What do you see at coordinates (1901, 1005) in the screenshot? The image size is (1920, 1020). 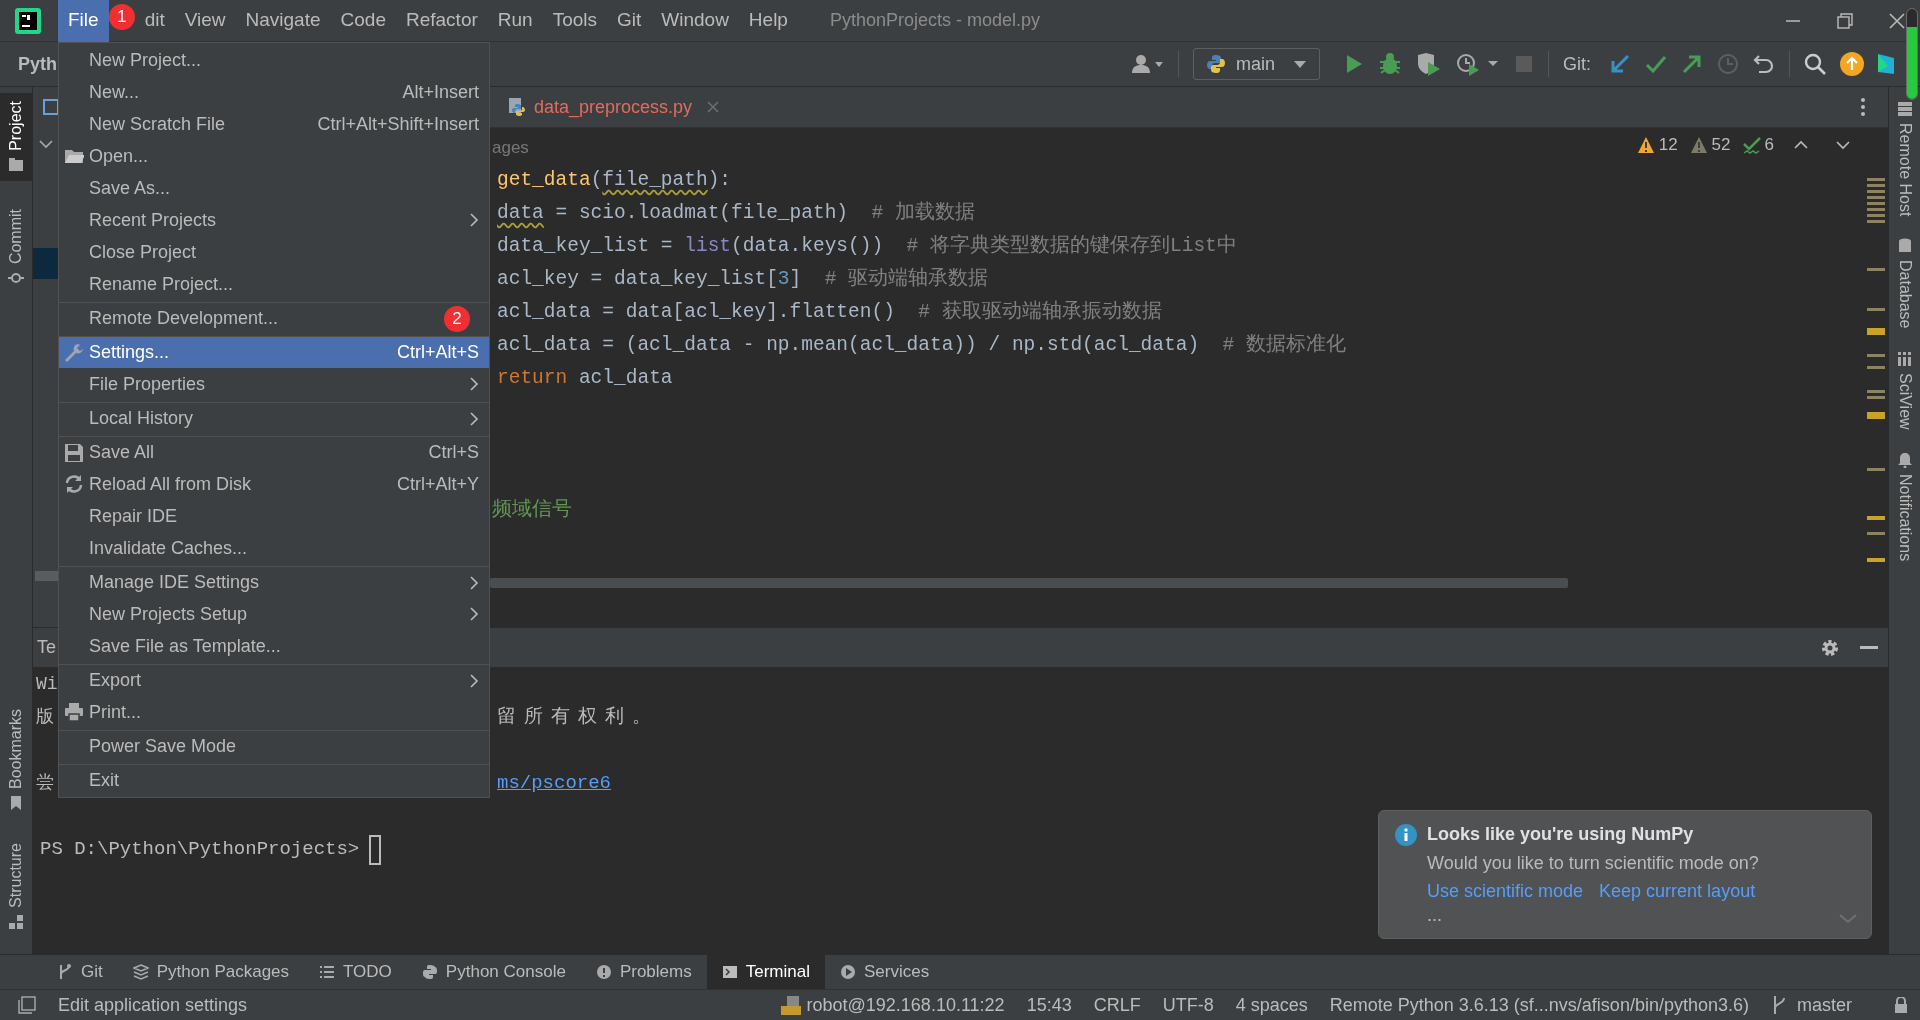 I see `lock-icon` at bounding box center [1901, 1005].